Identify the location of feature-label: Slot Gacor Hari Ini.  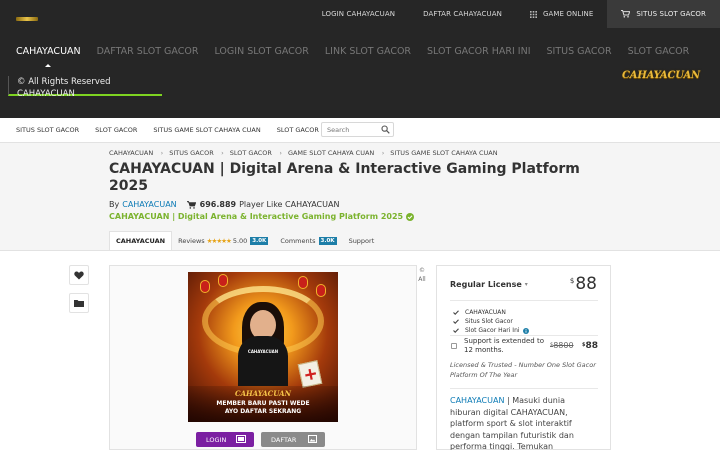
(492, 330).